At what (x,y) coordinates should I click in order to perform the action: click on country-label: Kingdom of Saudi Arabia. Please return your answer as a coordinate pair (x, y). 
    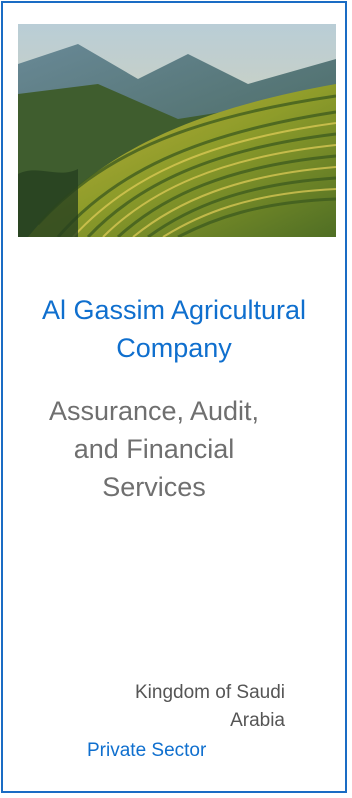
    Looking at the image, I should click on (180, 707).